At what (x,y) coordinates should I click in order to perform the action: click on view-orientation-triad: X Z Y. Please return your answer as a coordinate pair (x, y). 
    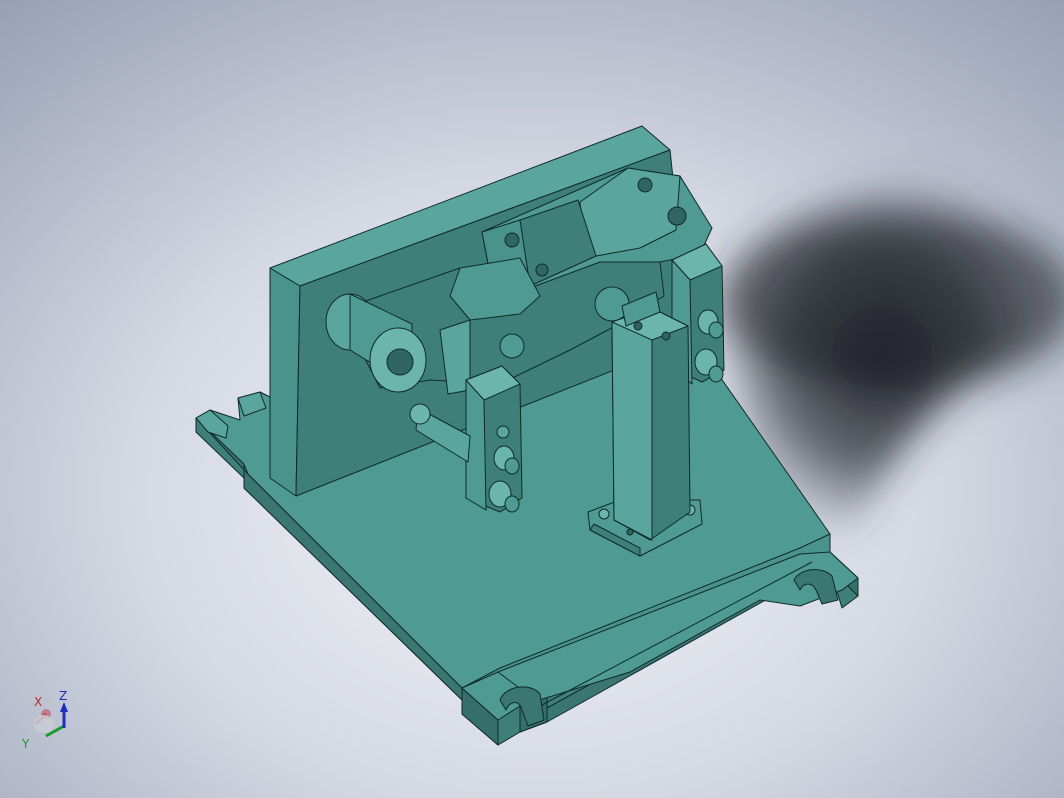
    Looking at the image, I should click on (48, 721).